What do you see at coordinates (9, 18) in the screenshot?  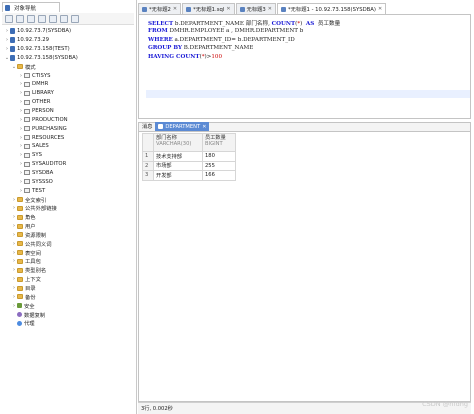 I see `new-connection-icon` at bounding box center [9, 18].